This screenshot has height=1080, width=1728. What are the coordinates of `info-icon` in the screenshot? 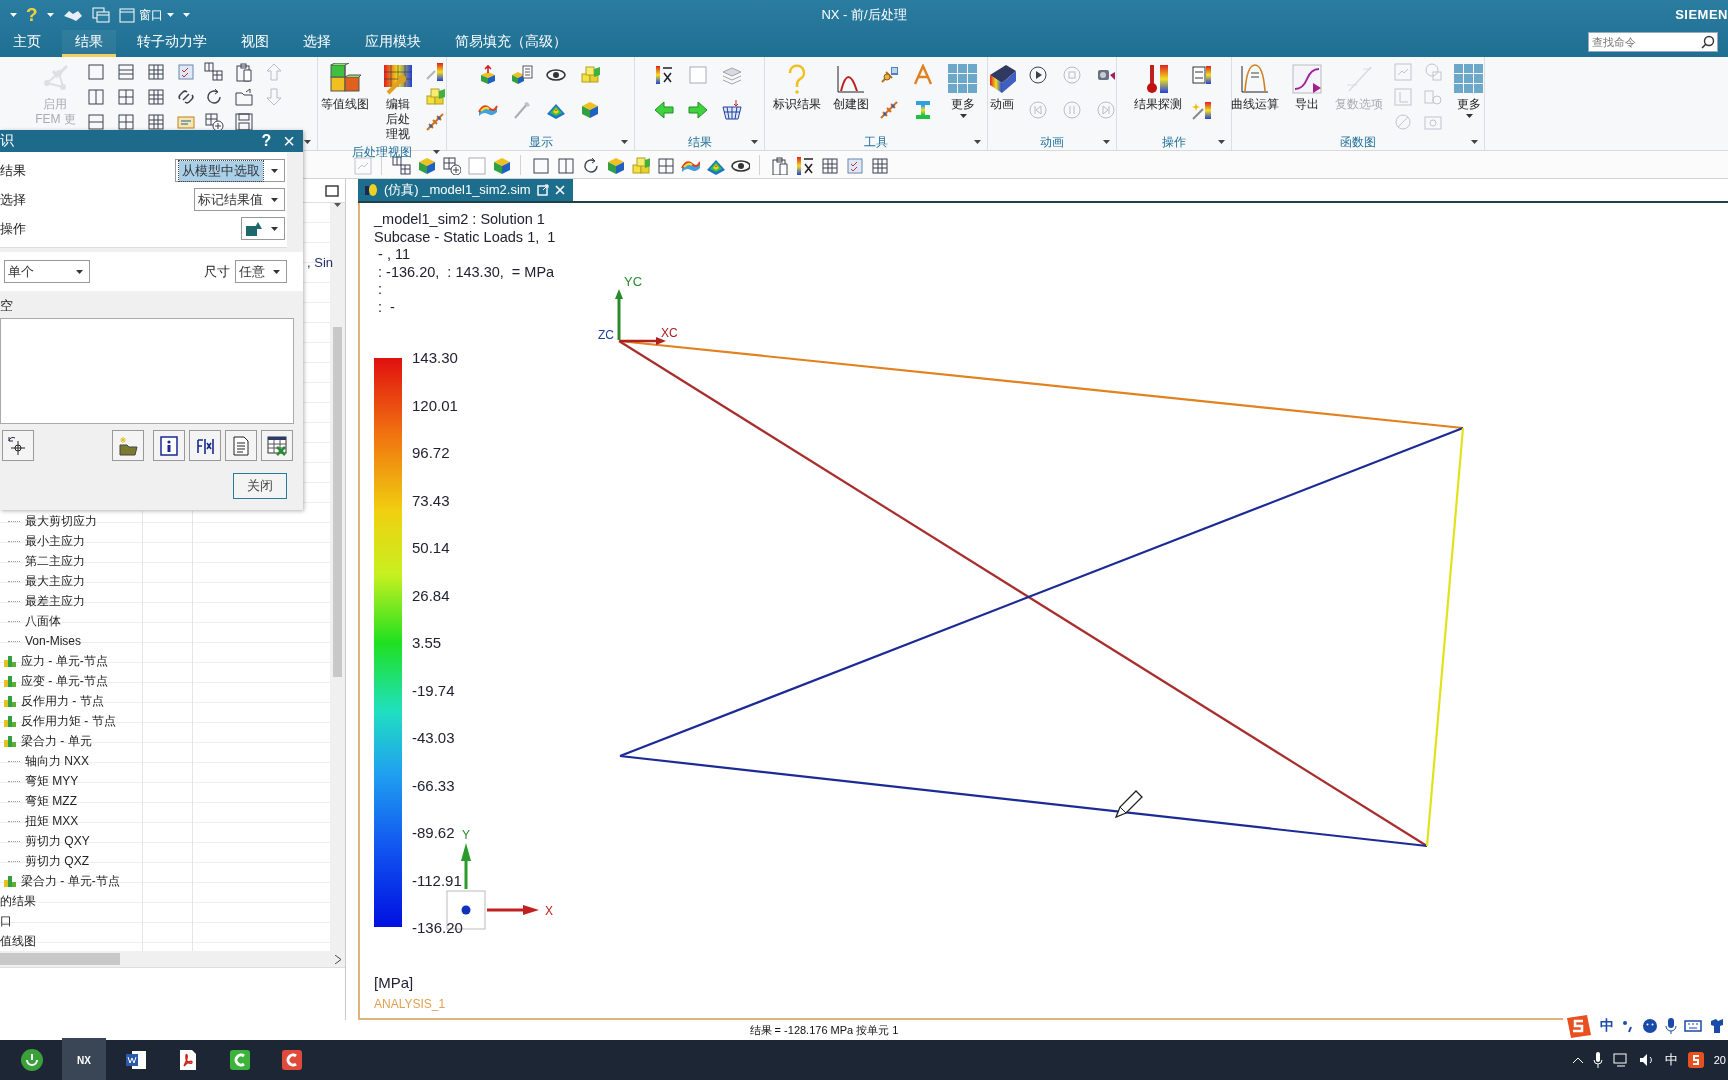 It's located at (169, 445).